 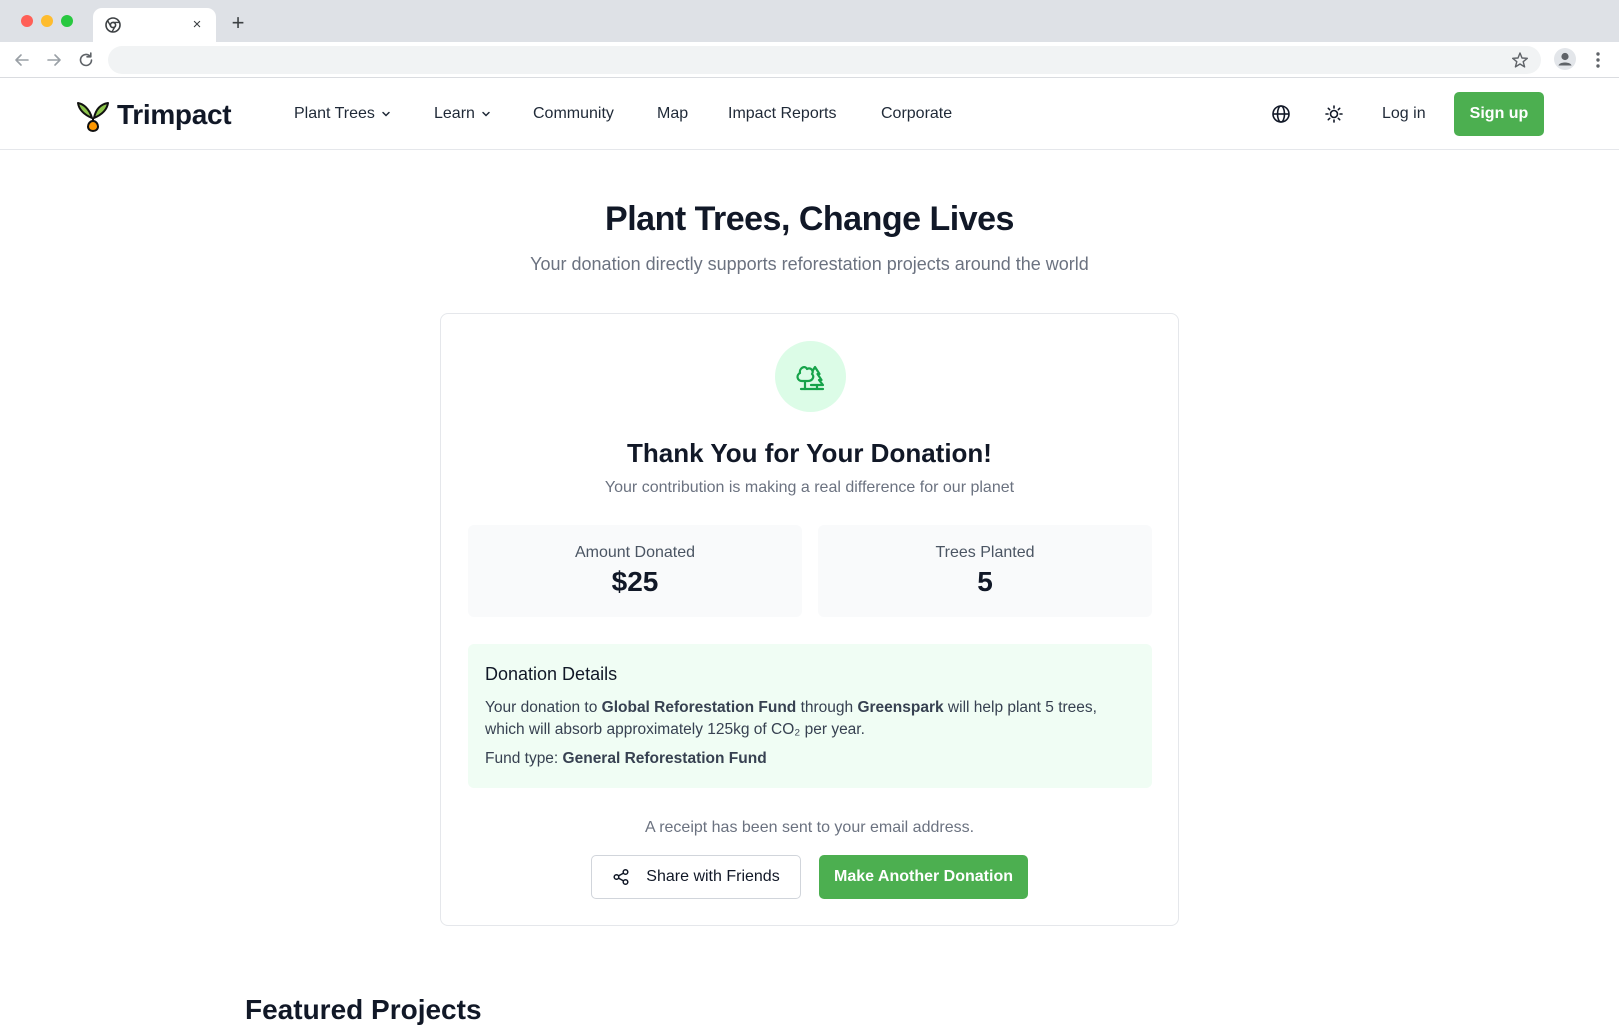 What do you see at coordinates (551, 674) in the screenshot?
I see `donation-details-title: Donation Details` at bounding box center [551, 674].